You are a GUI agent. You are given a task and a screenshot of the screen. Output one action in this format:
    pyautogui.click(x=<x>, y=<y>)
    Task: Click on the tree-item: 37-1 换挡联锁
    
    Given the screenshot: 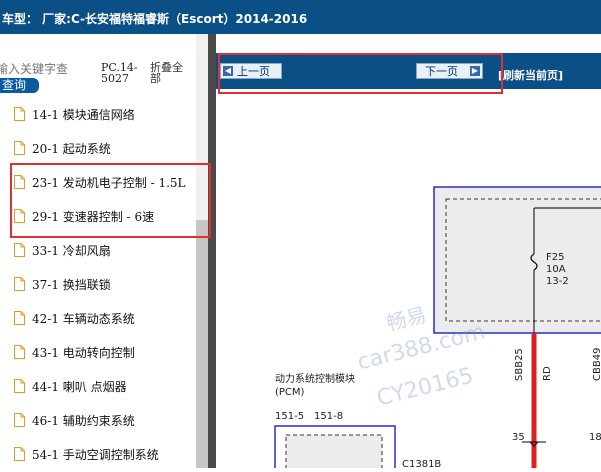 What is the action you would take?
    pyautogui.click(x=62, y=284)
    